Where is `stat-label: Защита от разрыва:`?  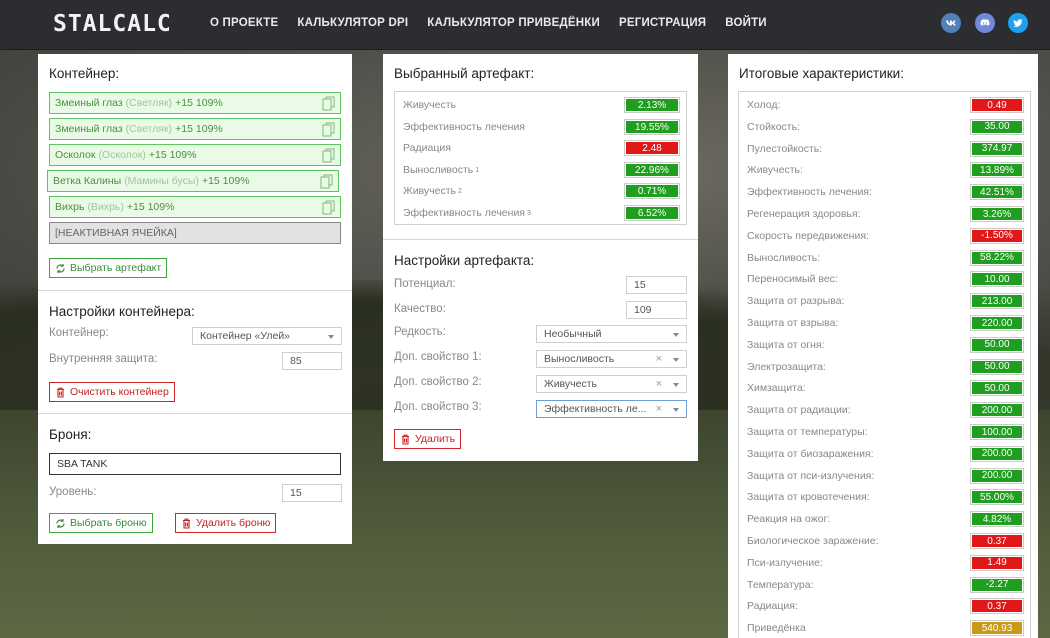
stat-label: Защита от разрыва: is located at coordinates (796, 301).